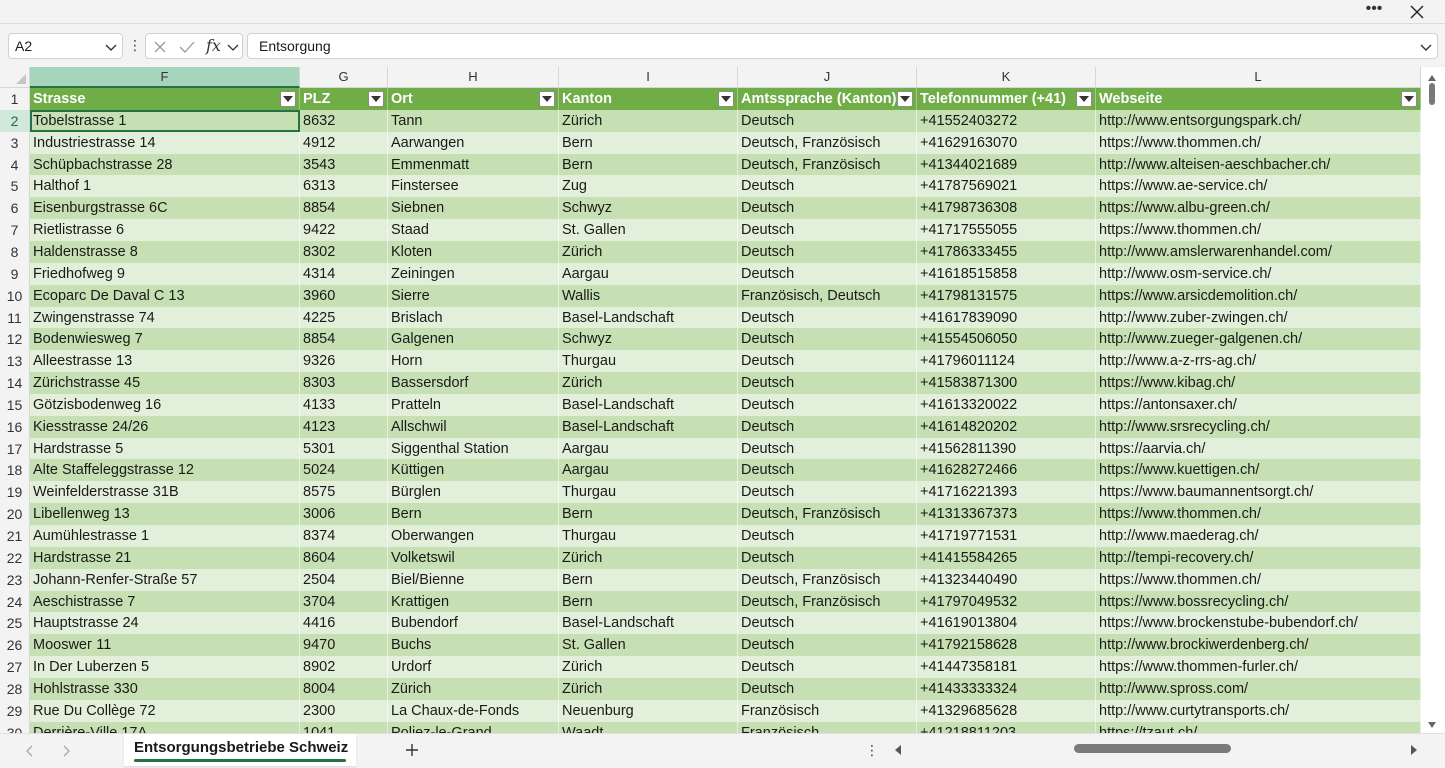 The image size is (1445, 768). What do you see at coordinates (15, 710) in the screenshot?
I see `row-header: 29` at bounding box center [15, 710].